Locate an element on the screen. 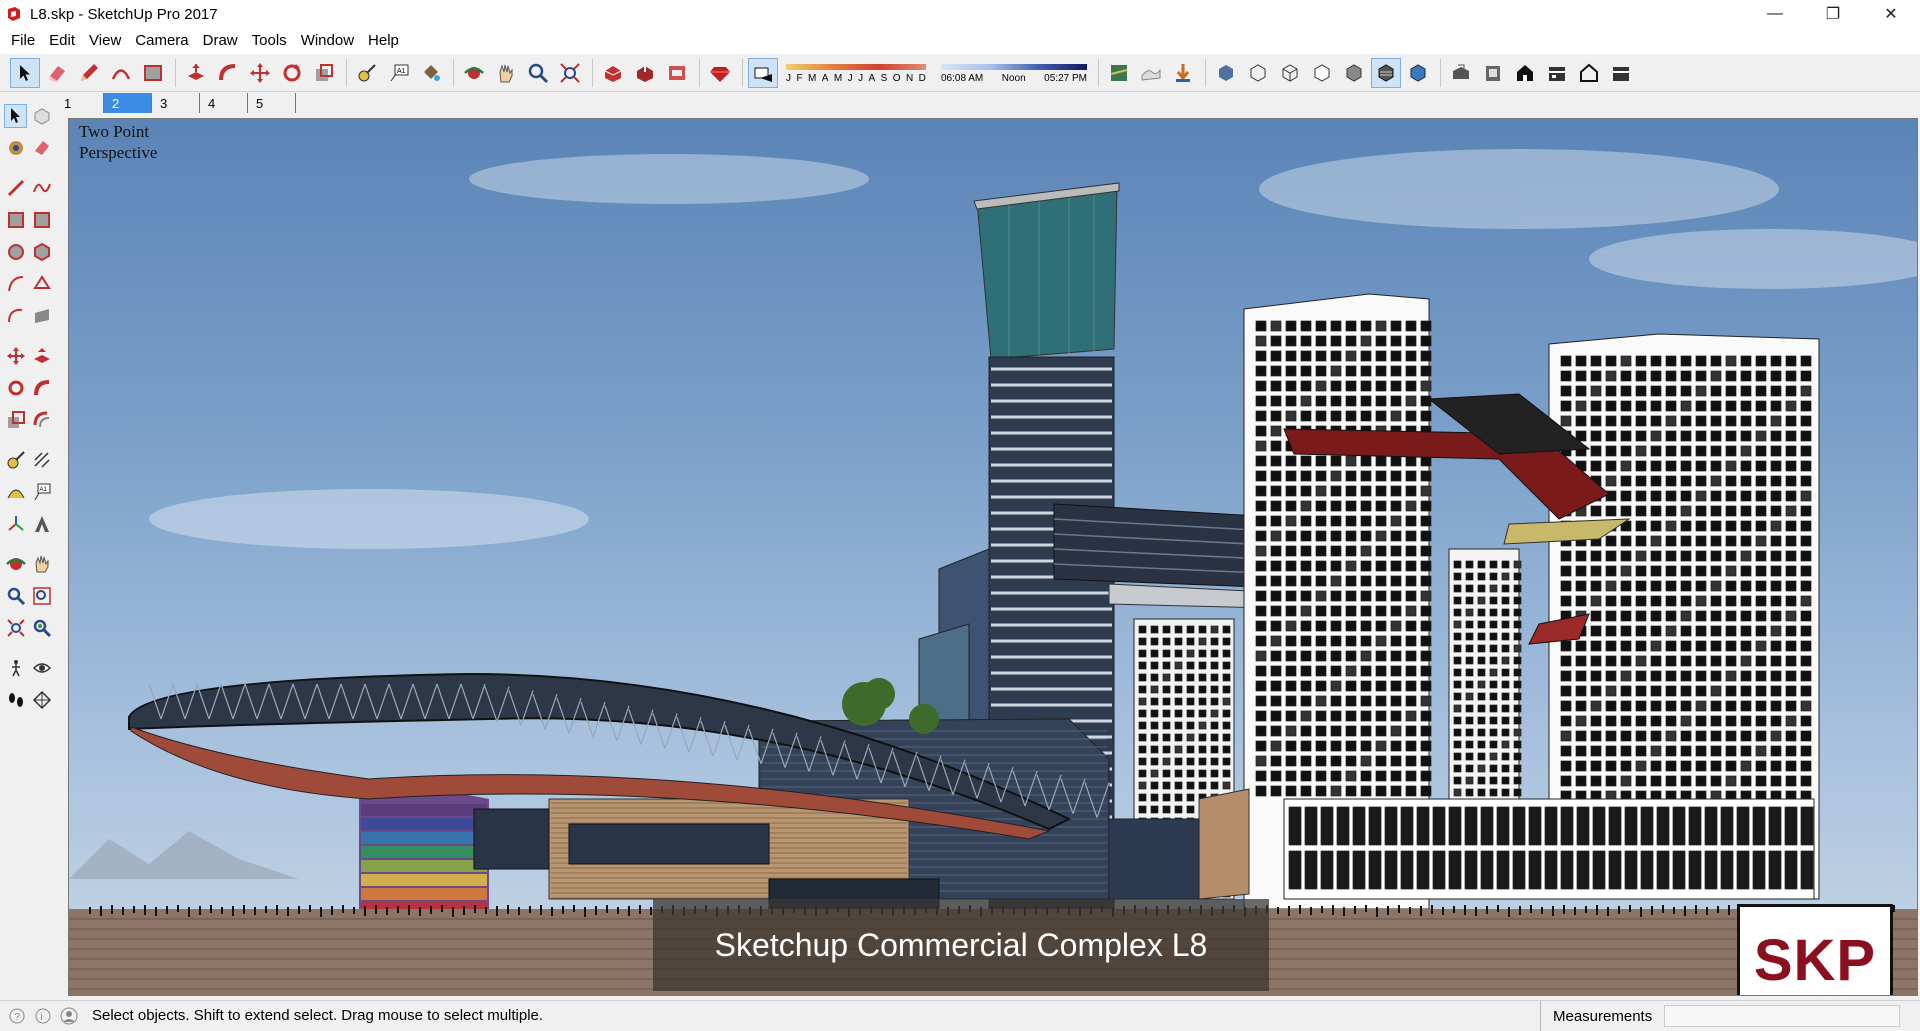 The width and height of the screenshot is (1920, 1031). monochrome-style-icon is located at coordinates (1418, 73).